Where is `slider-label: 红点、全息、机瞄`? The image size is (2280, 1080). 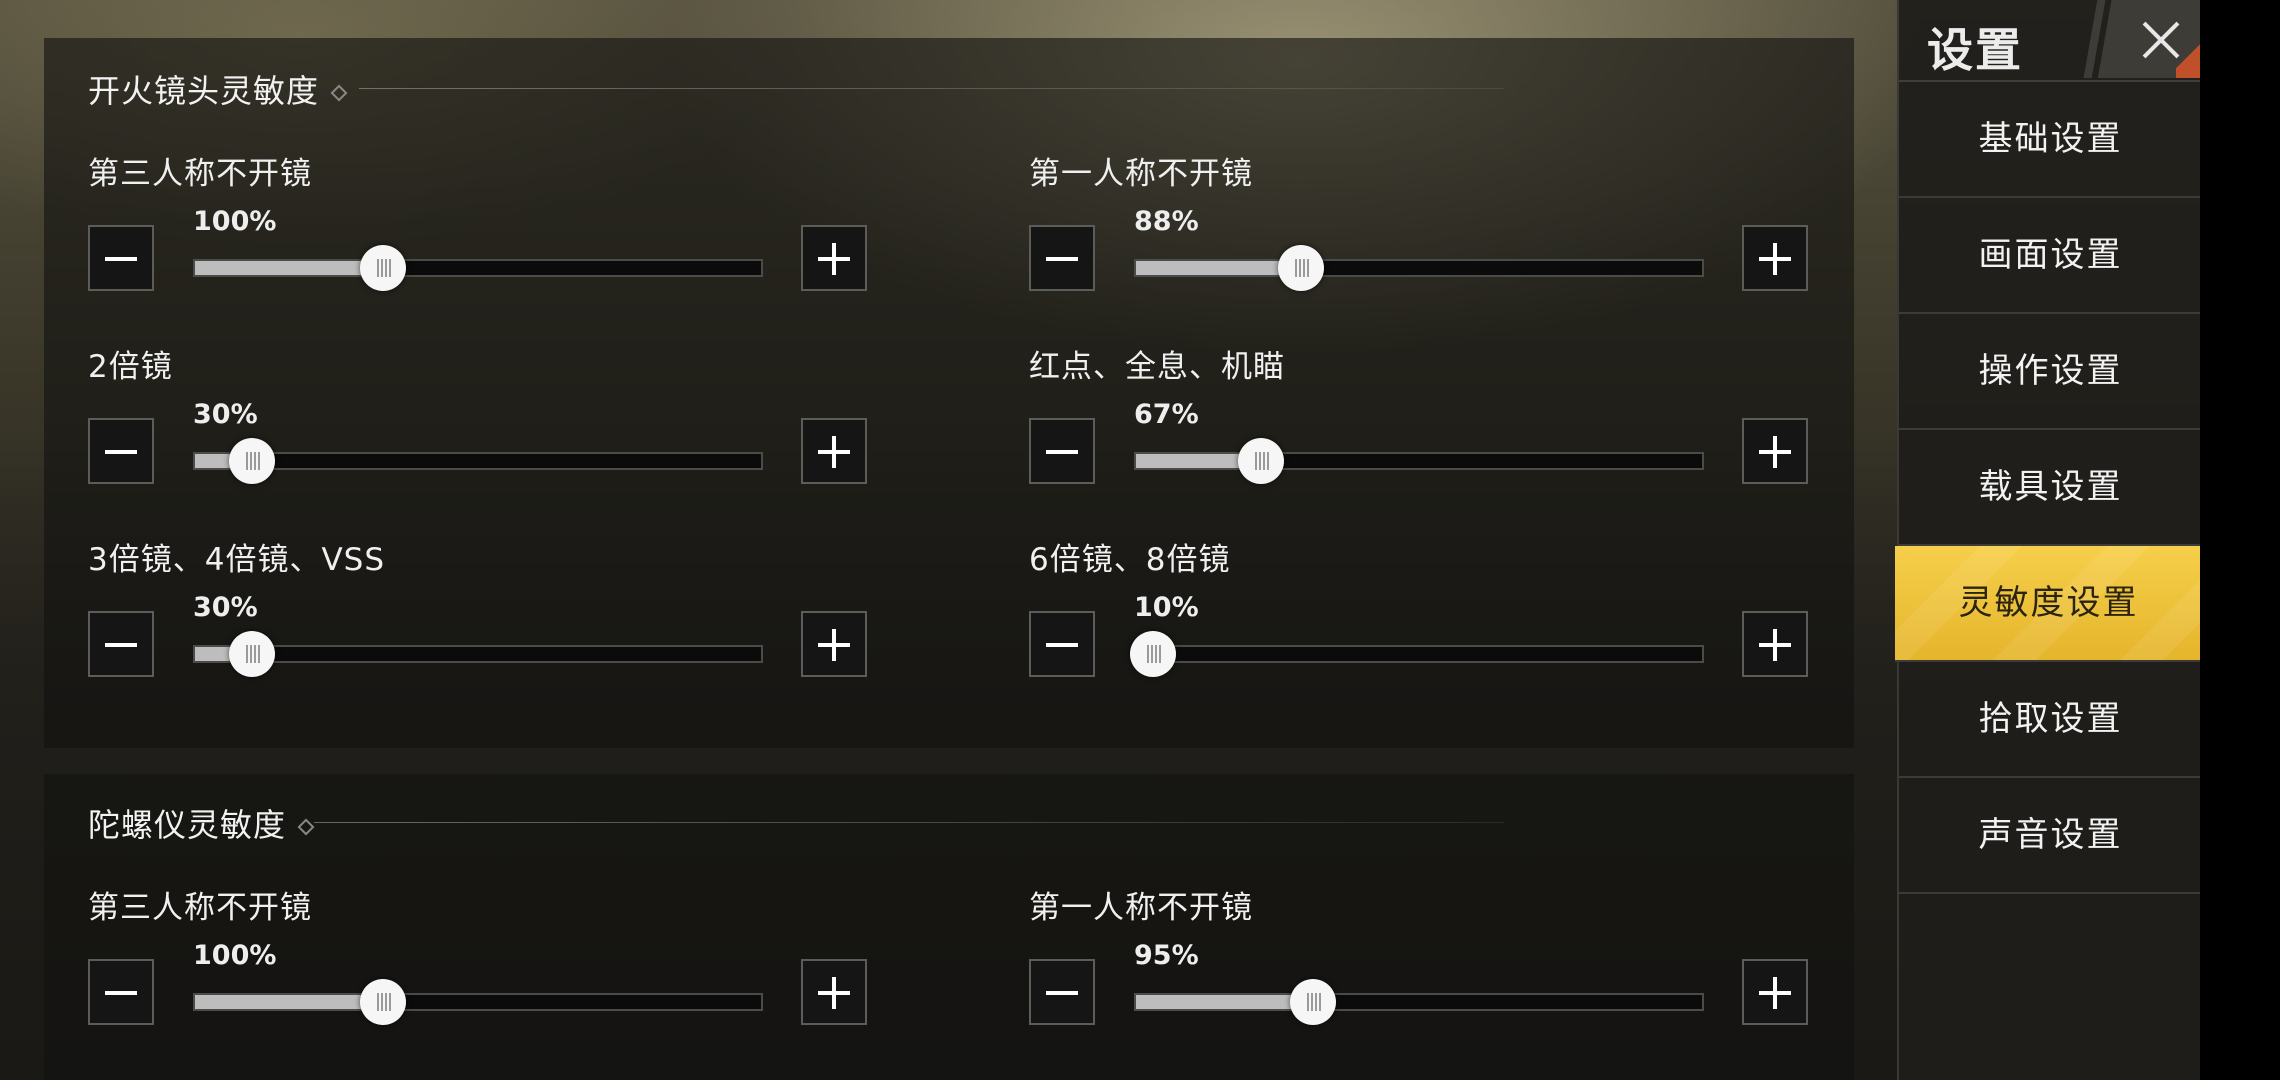 slider-label: 红点、全息、机瞄 is located at coordinates (1157, 367).